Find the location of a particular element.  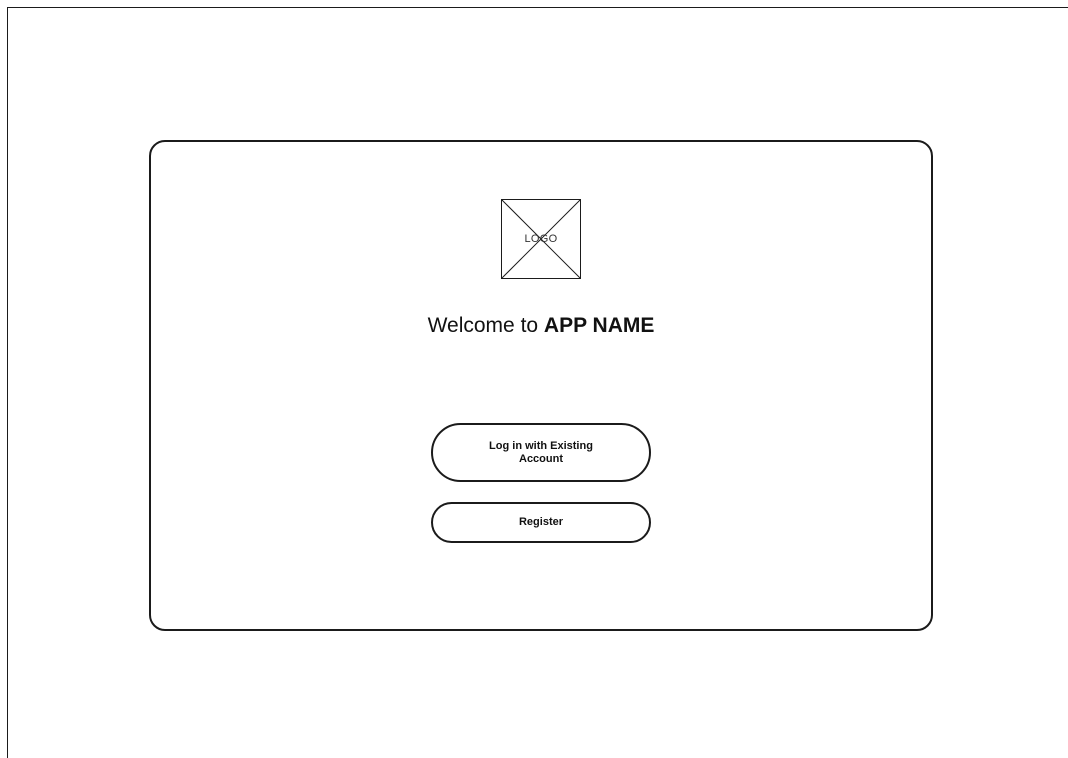

logo-text: LOGO is located at coordinates (541, 239).